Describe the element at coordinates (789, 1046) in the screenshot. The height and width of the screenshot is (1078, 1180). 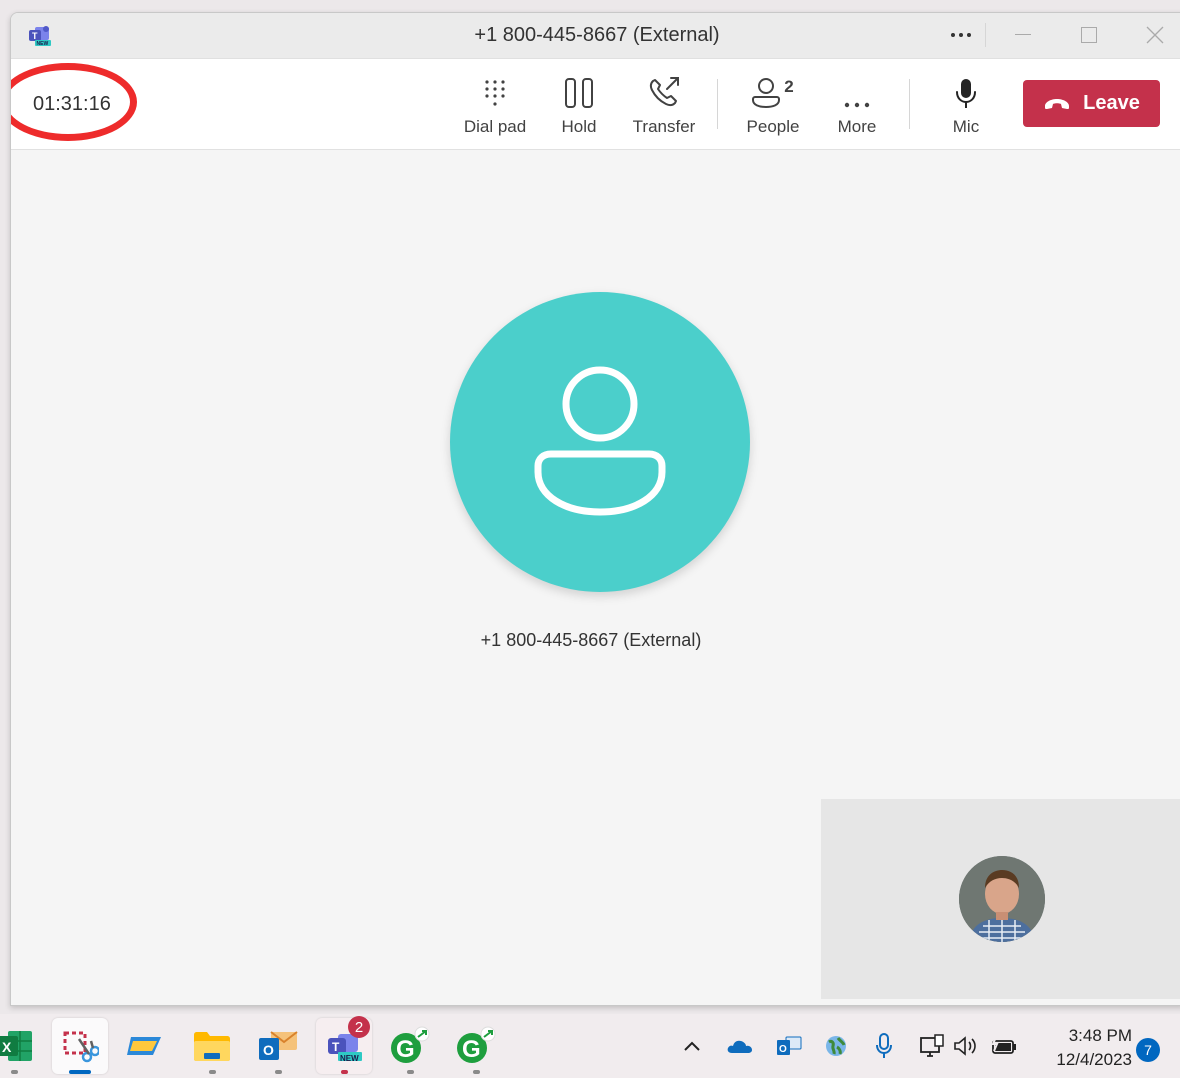
I see `outlook-tray-icon: O` at that location.